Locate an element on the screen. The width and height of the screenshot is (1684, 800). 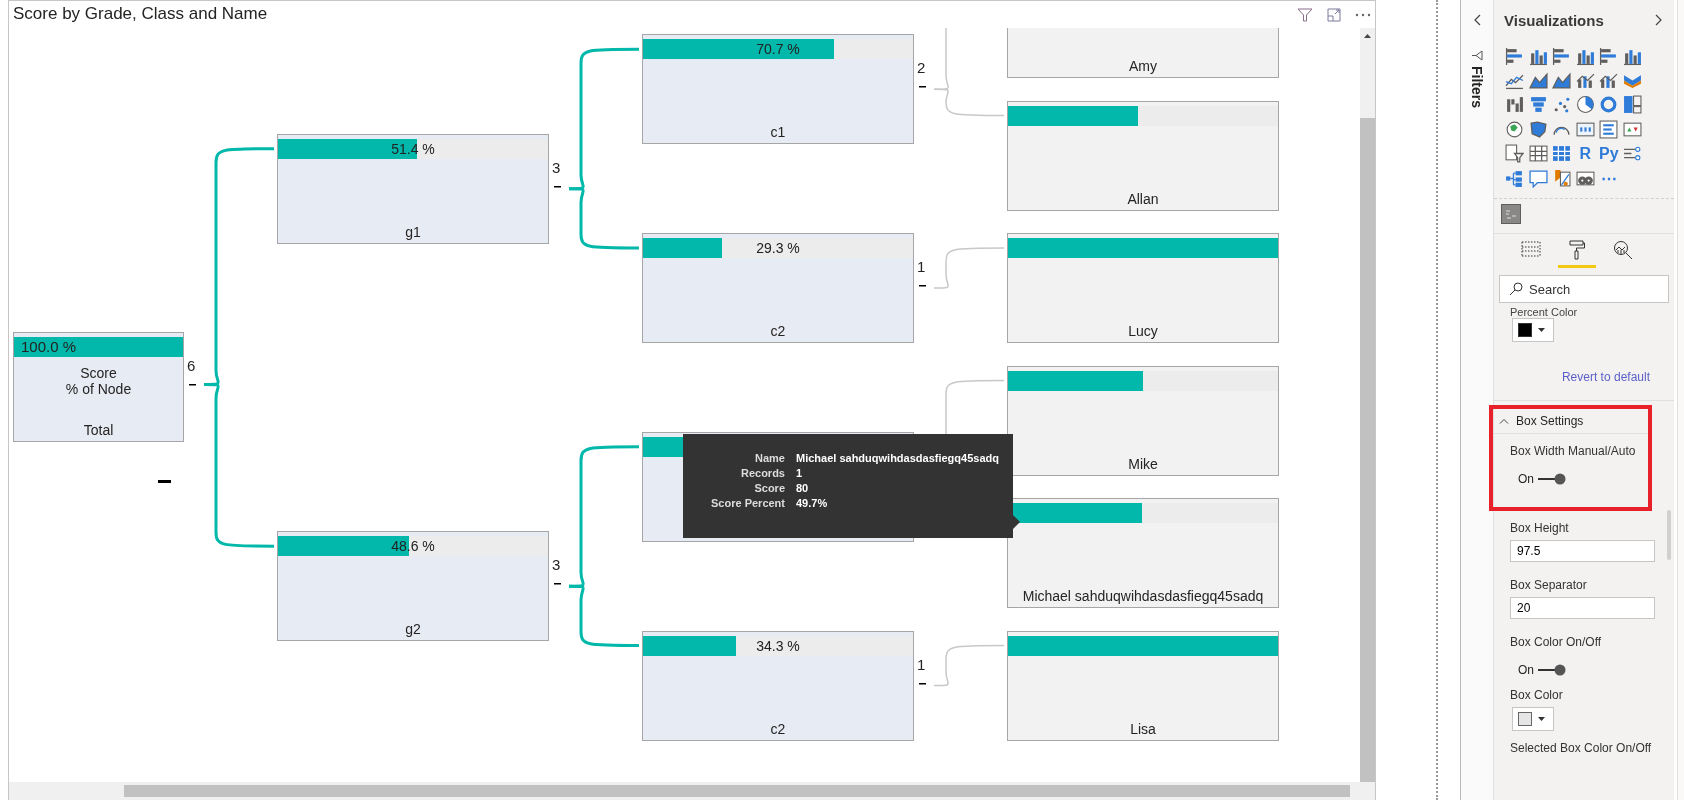
tooltip-label: Score is located at coordinates (769, 488).